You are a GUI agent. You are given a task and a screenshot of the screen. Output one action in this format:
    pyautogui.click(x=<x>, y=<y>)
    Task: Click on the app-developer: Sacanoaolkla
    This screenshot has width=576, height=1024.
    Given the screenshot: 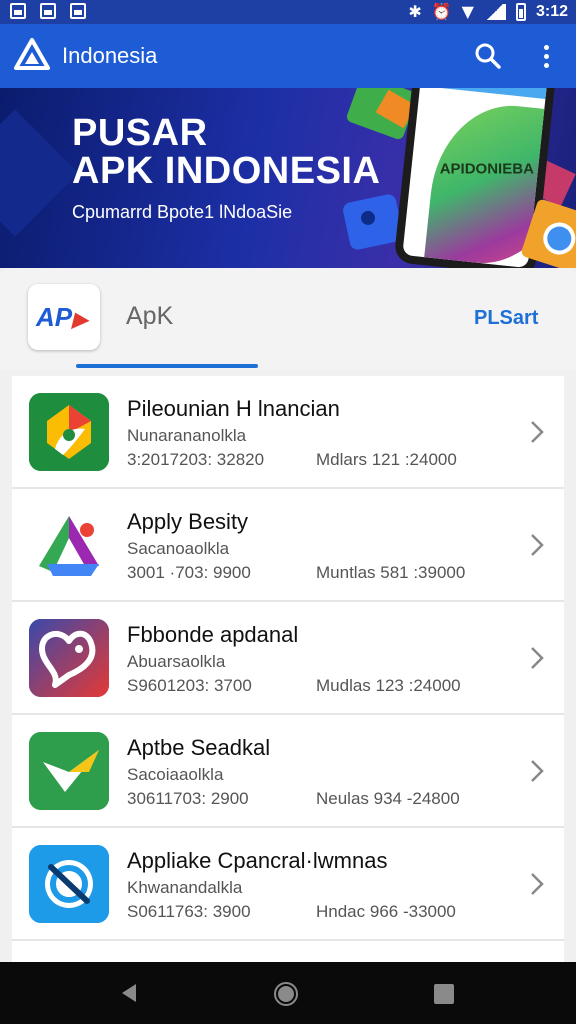 What is the action you would take?
    pyautogui.click(x=178, y=548)
    